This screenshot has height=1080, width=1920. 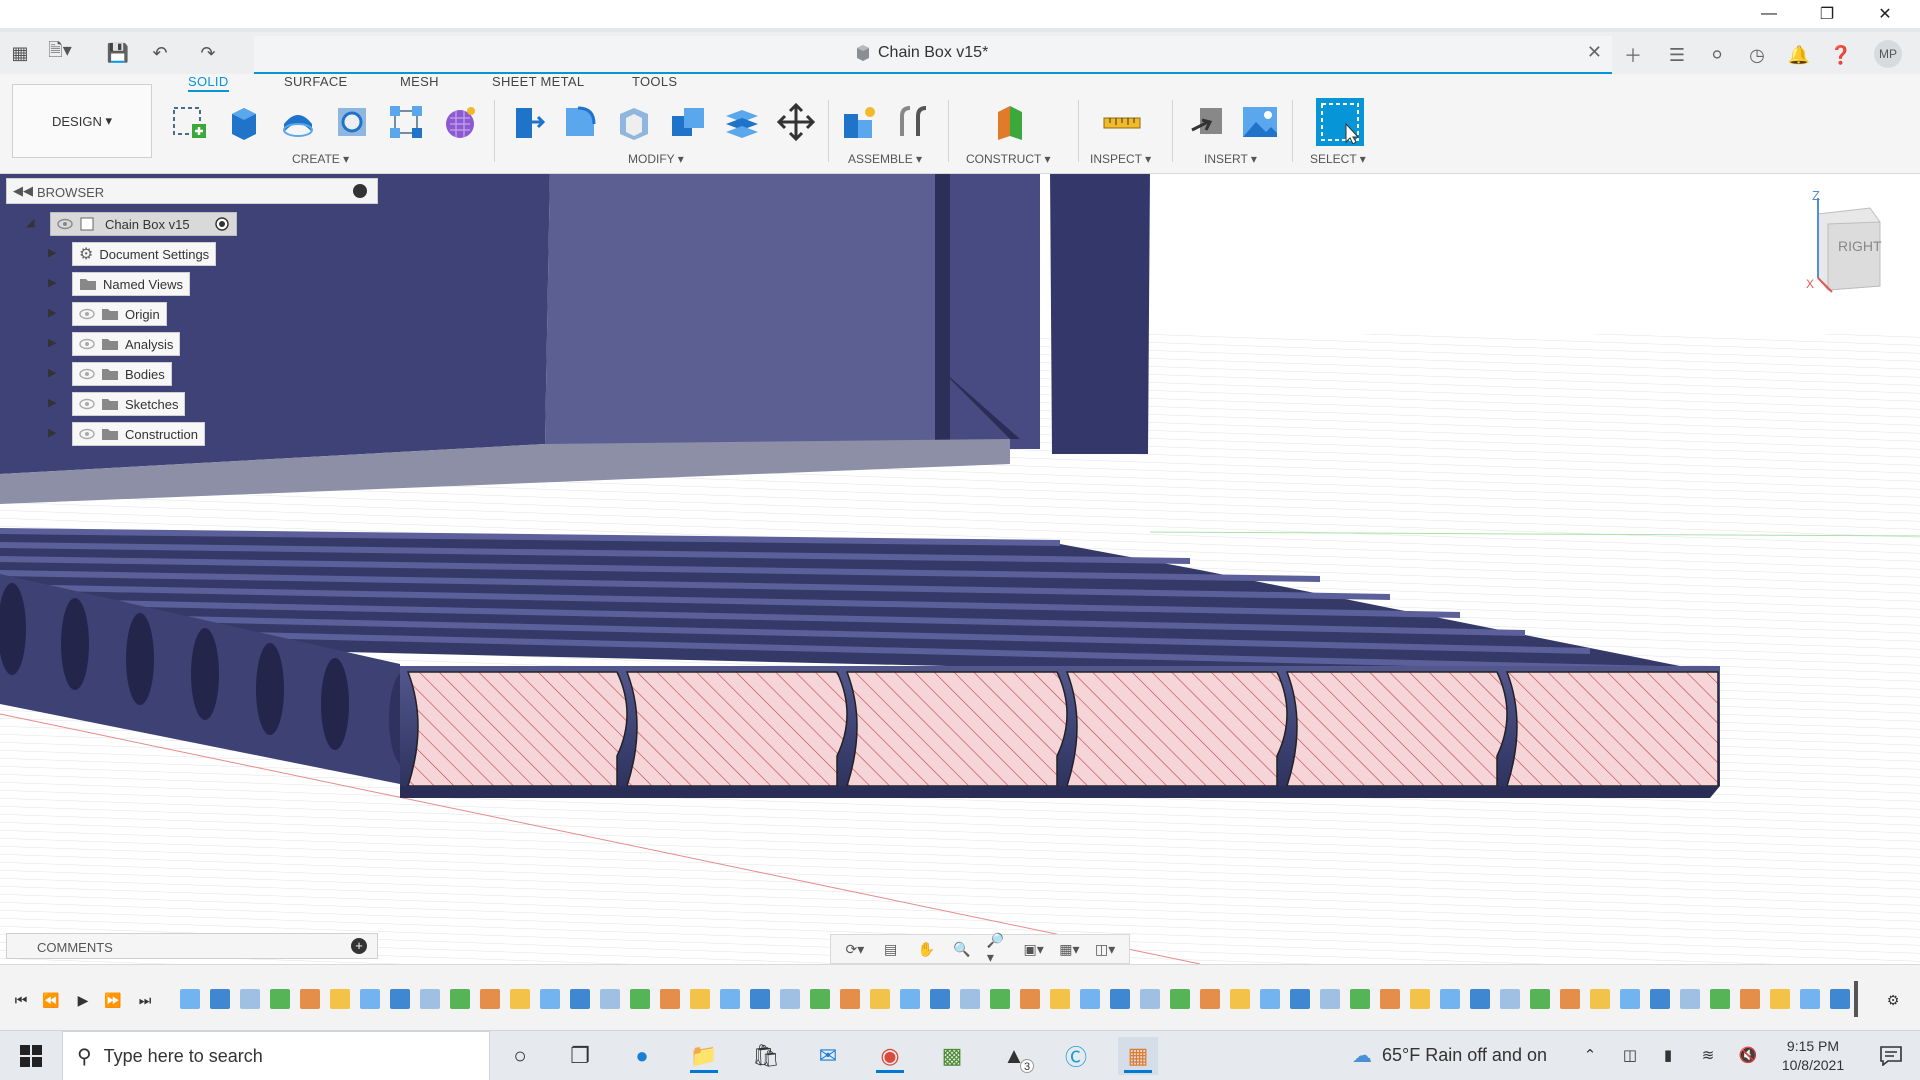 What do you see at coordinates (1630, 1055) in the screenshot?
I see `device-icon: ◫` at bounding box center [1630, 1055].